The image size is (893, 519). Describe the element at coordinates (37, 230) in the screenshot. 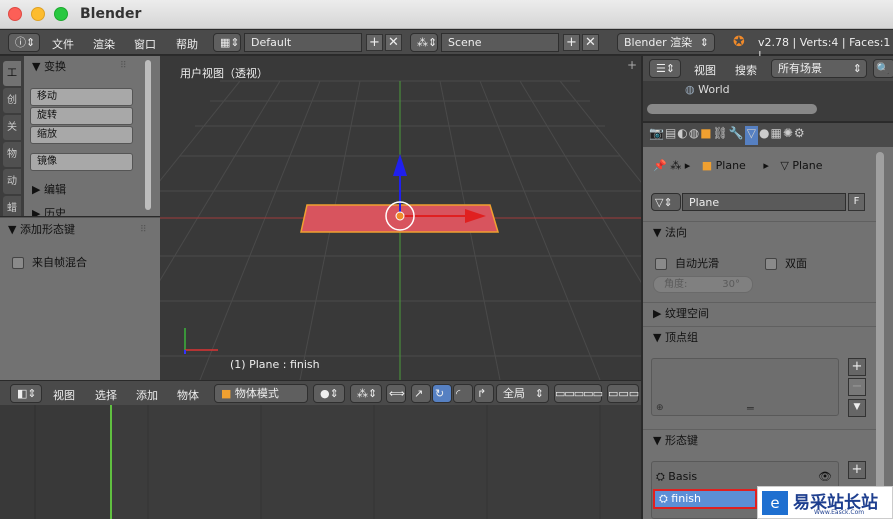

I see `operator-panel-header: ▼ 添加形态键` at that location.